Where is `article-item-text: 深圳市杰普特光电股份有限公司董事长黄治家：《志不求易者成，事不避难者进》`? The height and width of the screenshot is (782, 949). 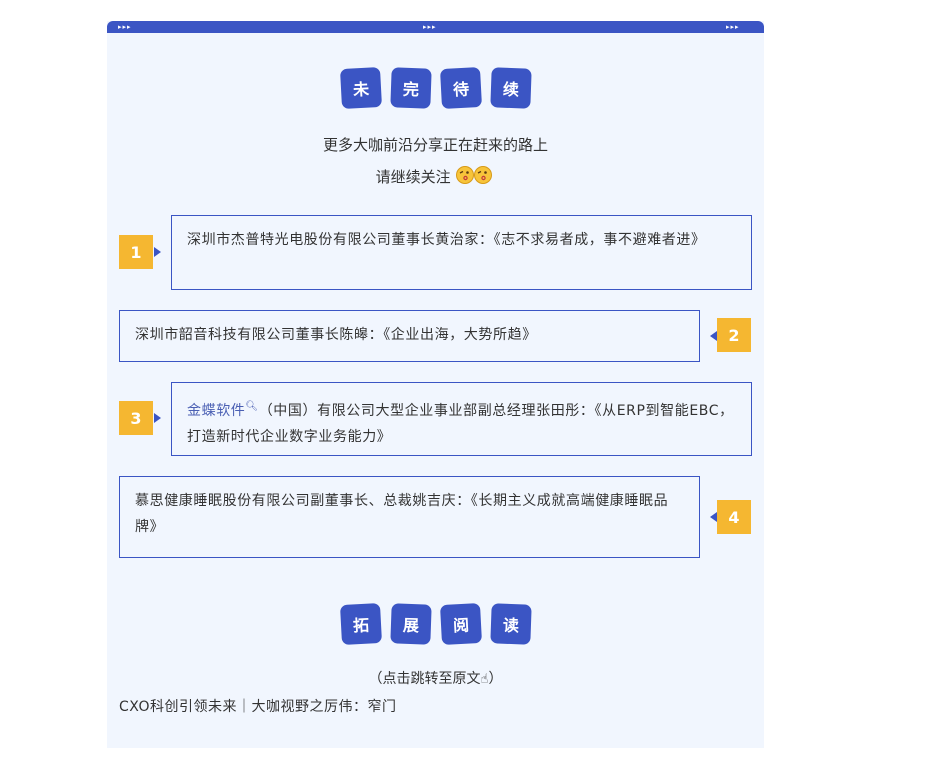
article-item-text: 深圳市杰普特光电股份有限公司董事长黄治家：《志不求易者成，事不避难者进》 is located at coordinates (446, 240).